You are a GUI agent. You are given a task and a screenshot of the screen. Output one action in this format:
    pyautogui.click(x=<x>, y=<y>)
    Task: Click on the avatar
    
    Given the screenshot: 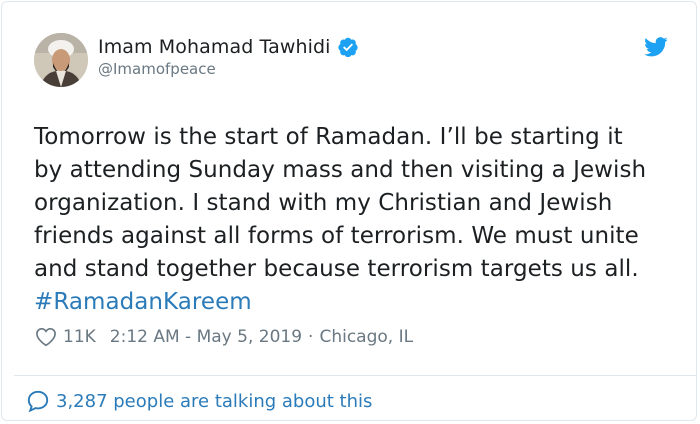 What is the action you would take?
    pyautogui.click(x=61, y=60)
    